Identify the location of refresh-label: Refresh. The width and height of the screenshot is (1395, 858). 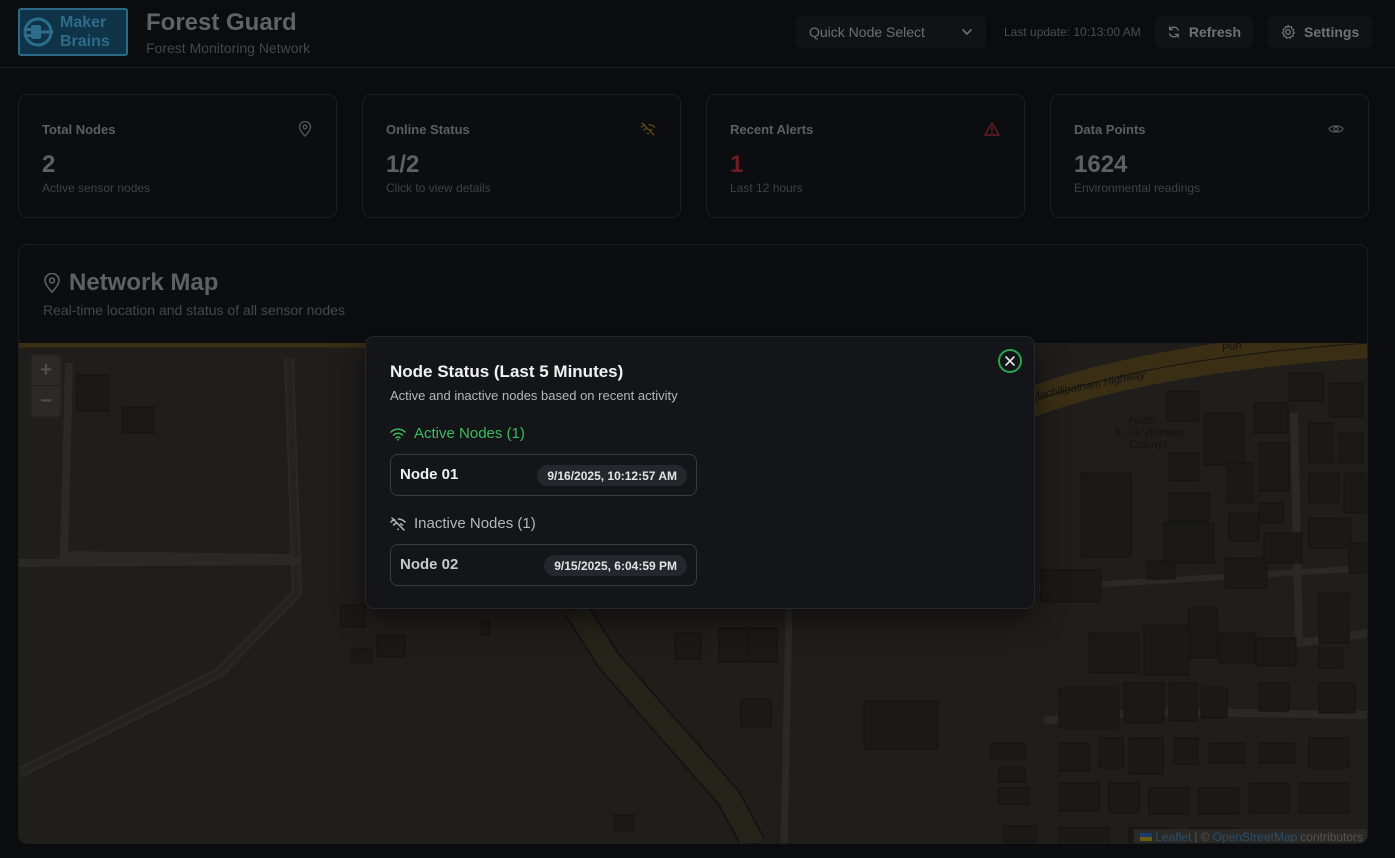
(1214, 32).